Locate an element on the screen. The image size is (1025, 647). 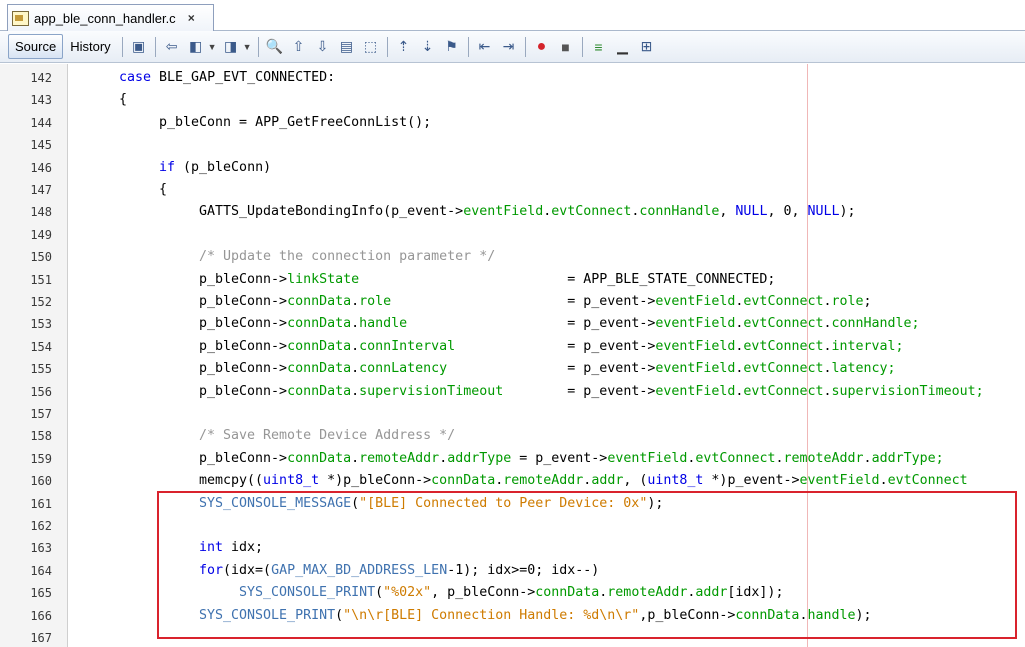
last-edit-icon: ▣ is located at coordinates (139, 47).